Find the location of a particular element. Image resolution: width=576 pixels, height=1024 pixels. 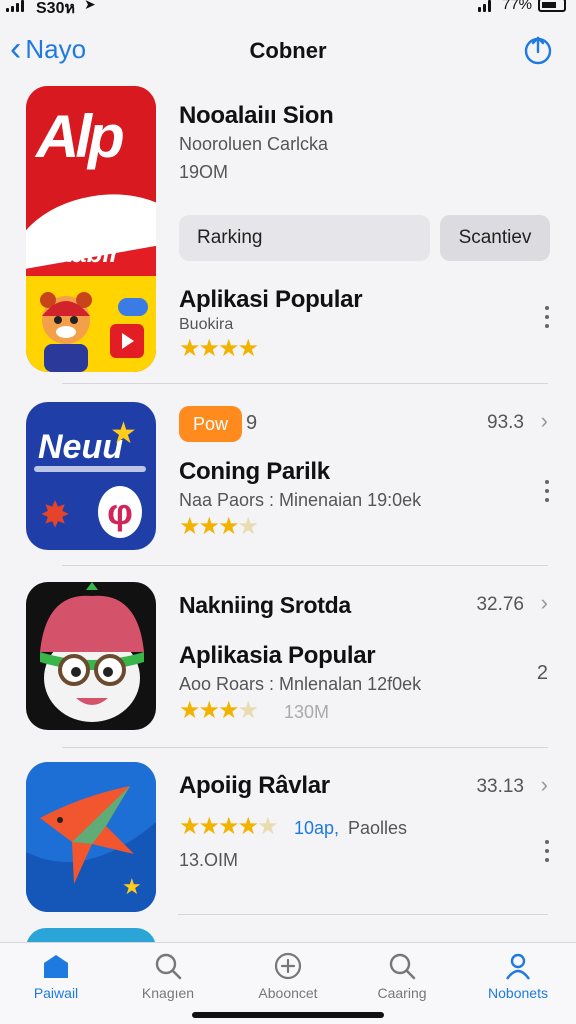

app-name: Nooalaiıı Sion is located at coordinates (256, 116).